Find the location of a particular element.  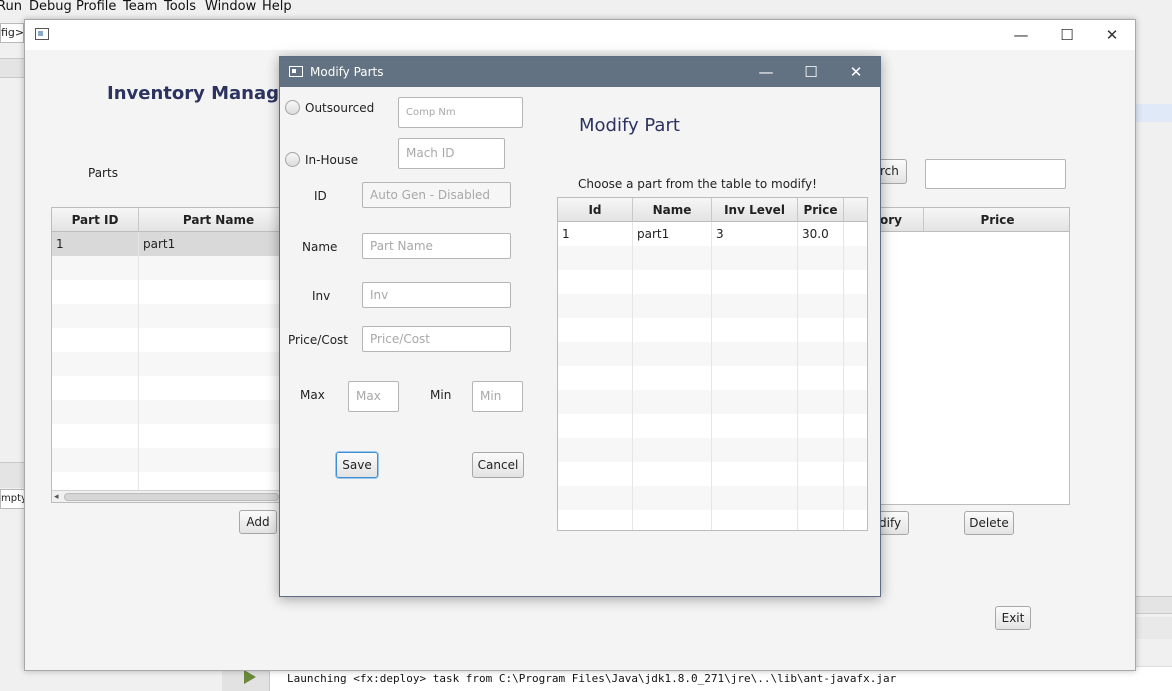

minimize-icon: — is located at coordinates (1021, 35).